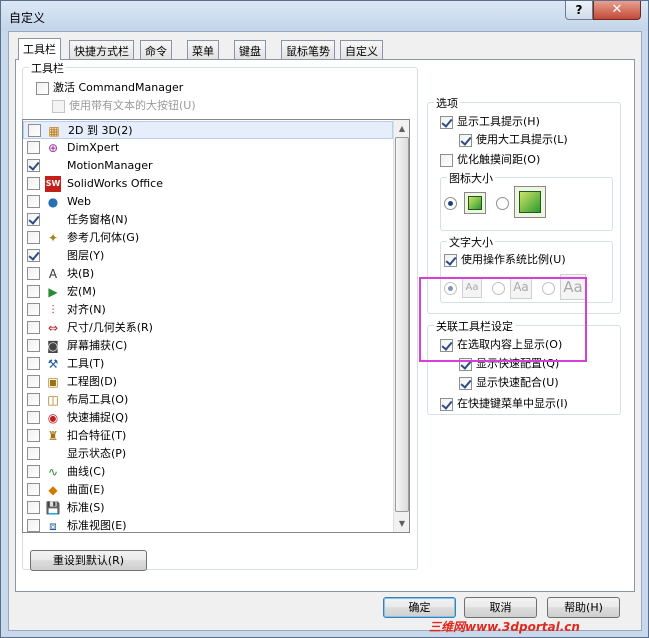 Image resolution: width=649 pixels, height=638 pixels. Describe the element at coordinates (208, 274) in the screenshot. I see `toolbar-list-item: A 块(B)` at that location.